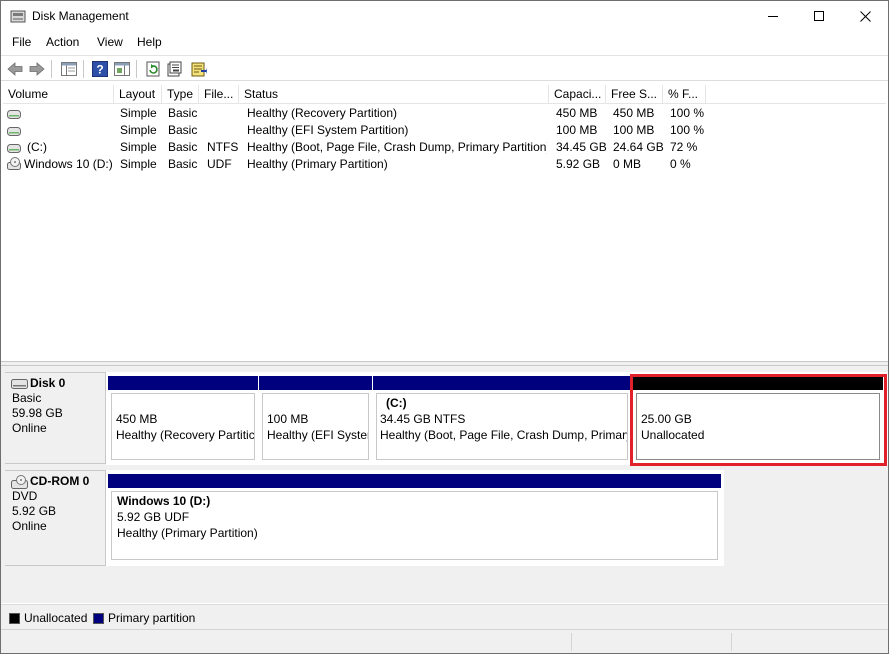 The height and width of the screenshot is (654, 889). Describe the element at coordinates (758, 420) in the screenshot. I see `selection-highlight` at that location.